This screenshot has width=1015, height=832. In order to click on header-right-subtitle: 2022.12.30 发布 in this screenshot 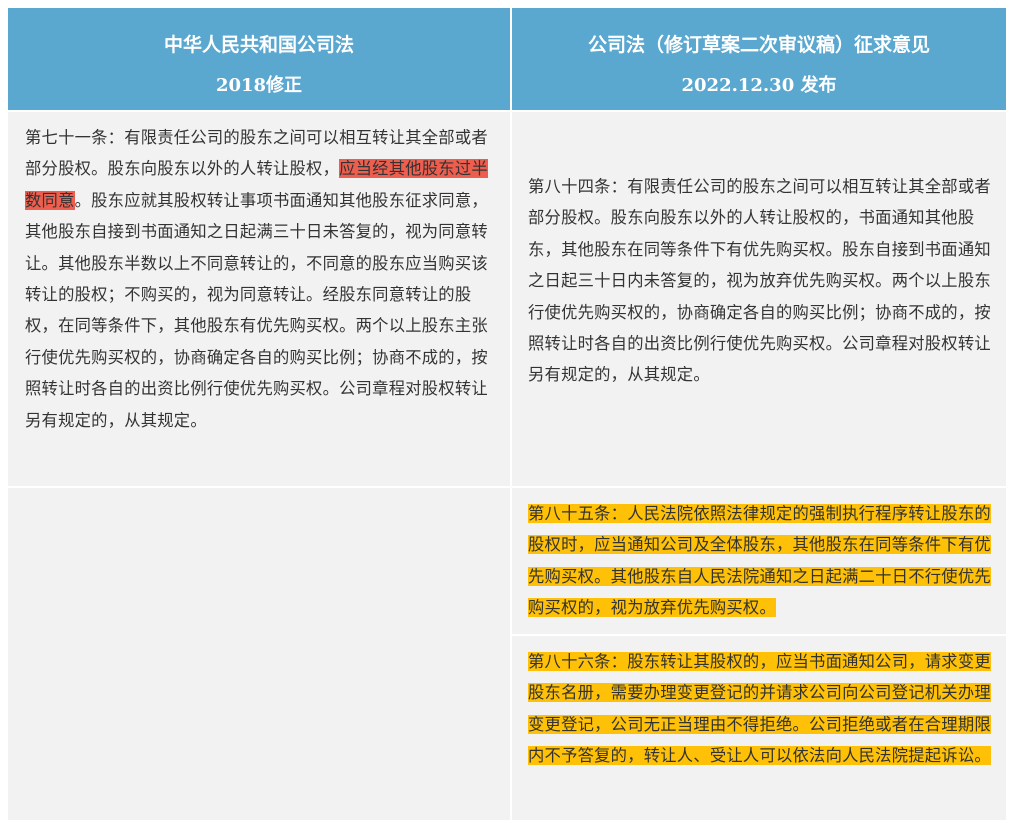, I will do `click(759, 85)`.